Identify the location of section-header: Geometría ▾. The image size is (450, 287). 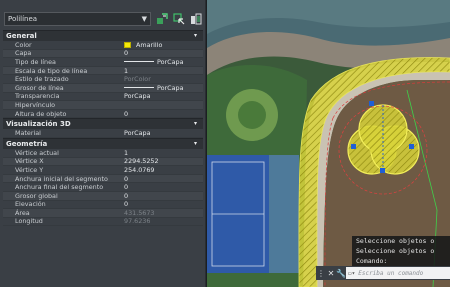
(103, 143).